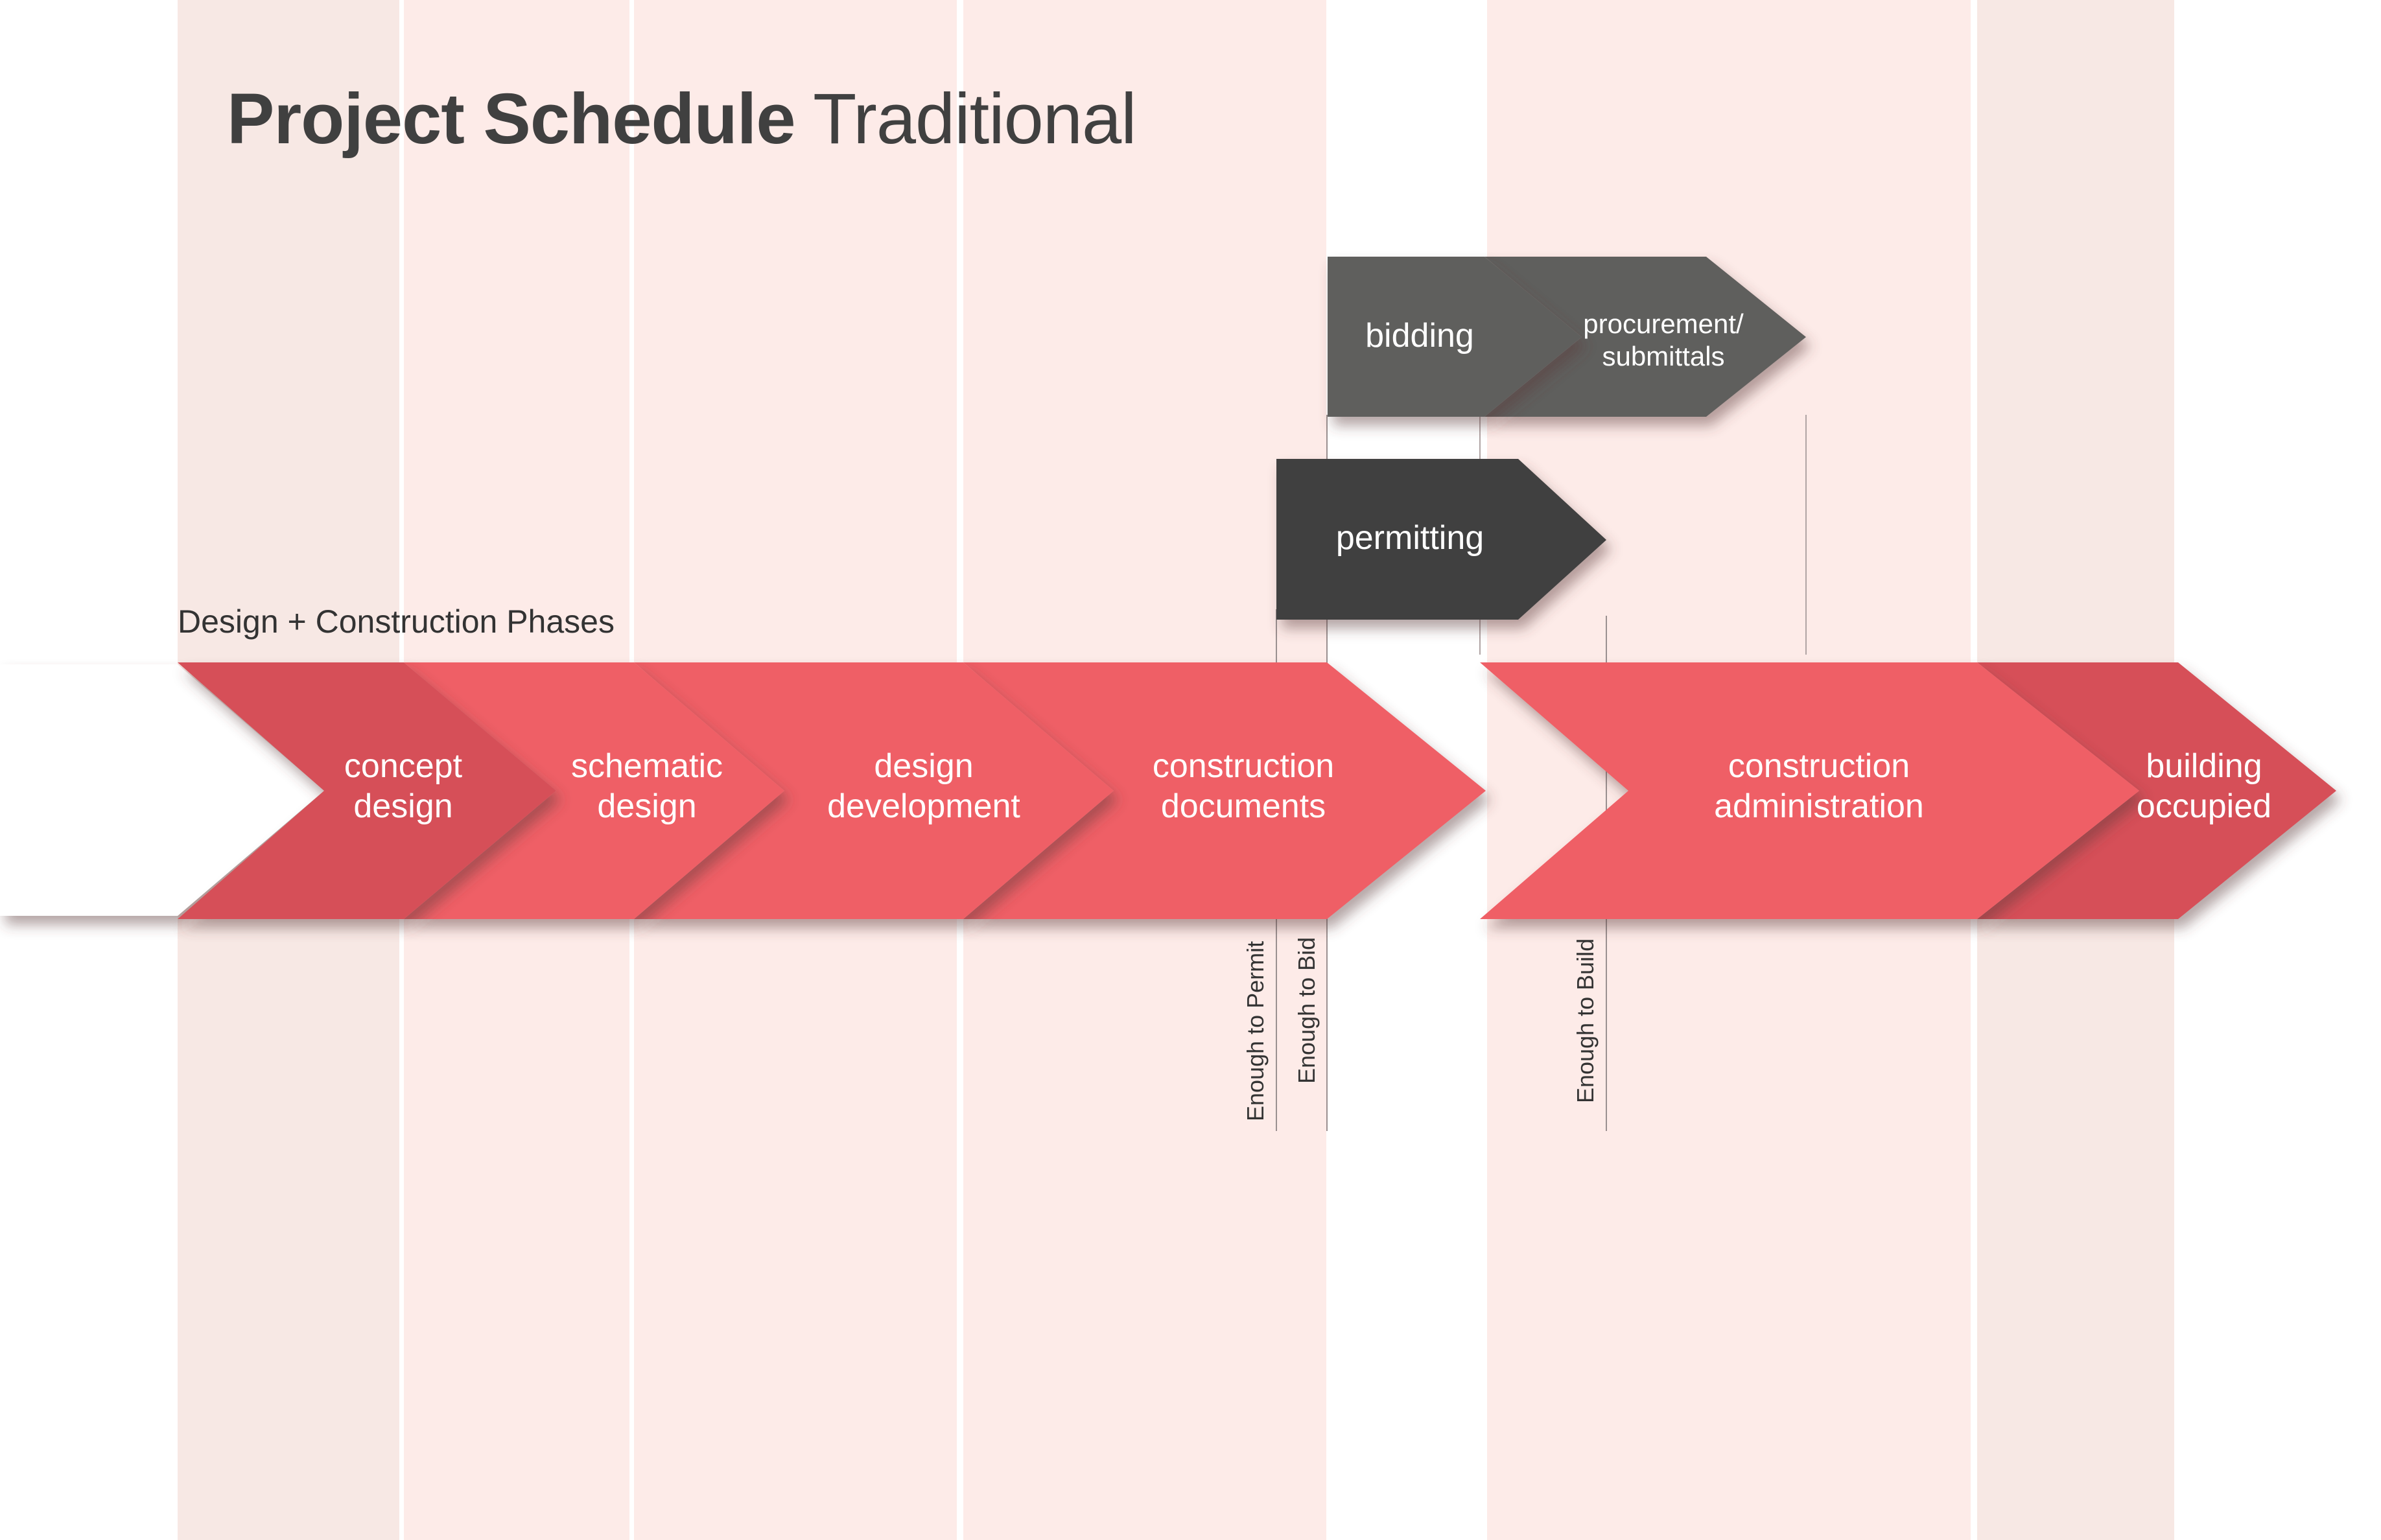 This screenshot has width=2381, height=1540. Describe the element at coordinates (2204, 766) in the screenshot. I see `phase-label-line1: building` at that location.